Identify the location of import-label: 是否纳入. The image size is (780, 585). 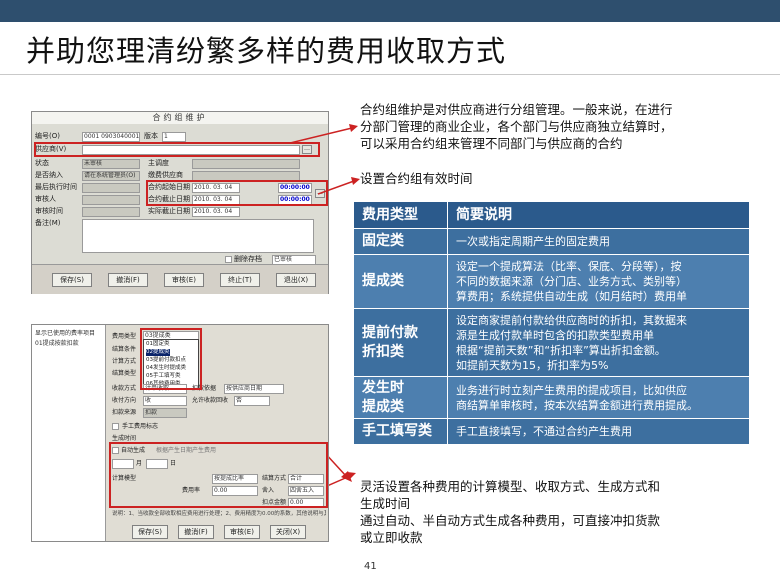
(49, 175).